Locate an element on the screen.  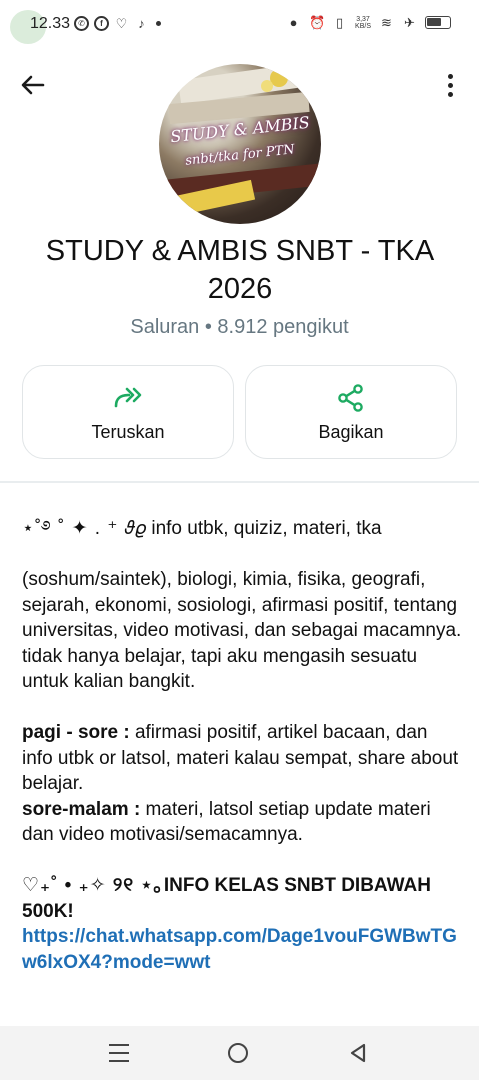
whatsapp-icon: ✆ is located at coordinates (81, 23).